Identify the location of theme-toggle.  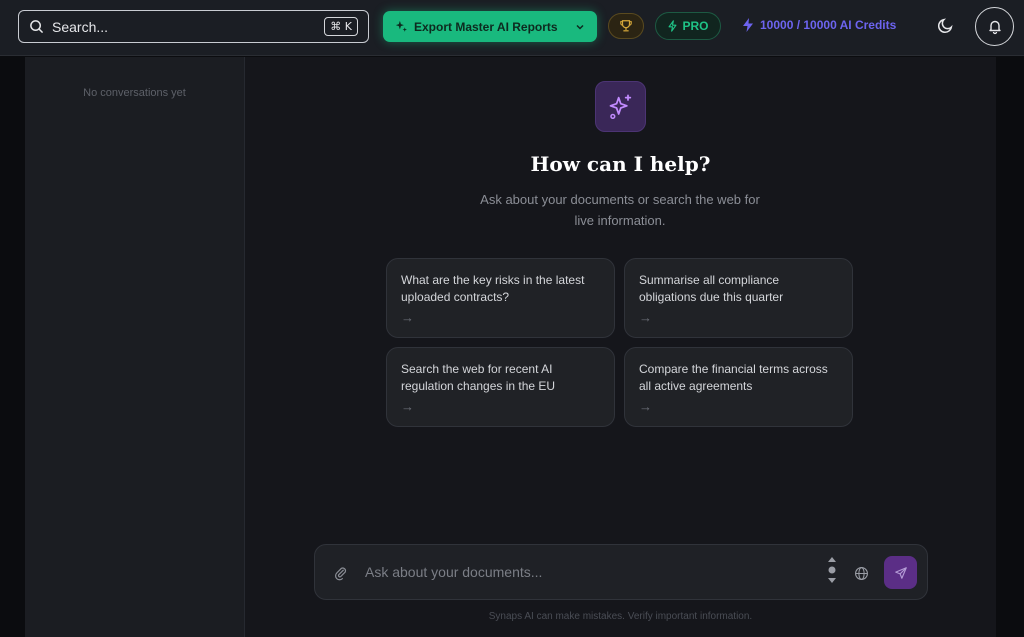
(945, 28).